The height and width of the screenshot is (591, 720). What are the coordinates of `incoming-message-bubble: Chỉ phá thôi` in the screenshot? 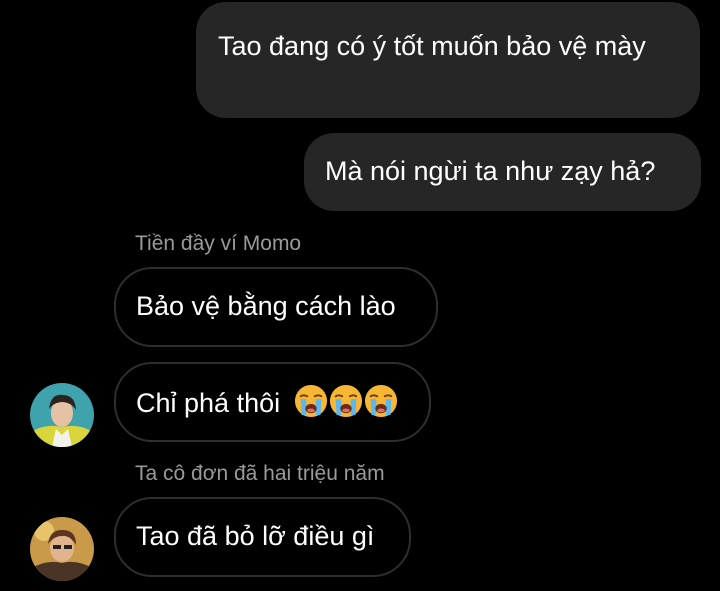 It's located at (272, 402).